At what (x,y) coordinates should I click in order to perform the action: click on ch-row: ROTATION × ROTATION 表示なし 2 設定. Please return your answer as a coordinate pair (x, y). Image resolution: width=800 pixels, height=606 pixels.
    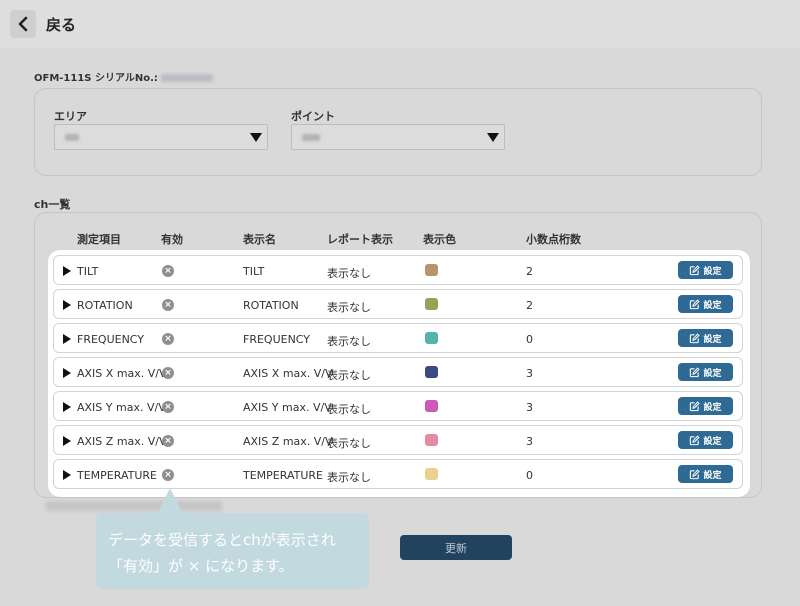
    Looking at the image, I should click on (398, 304).